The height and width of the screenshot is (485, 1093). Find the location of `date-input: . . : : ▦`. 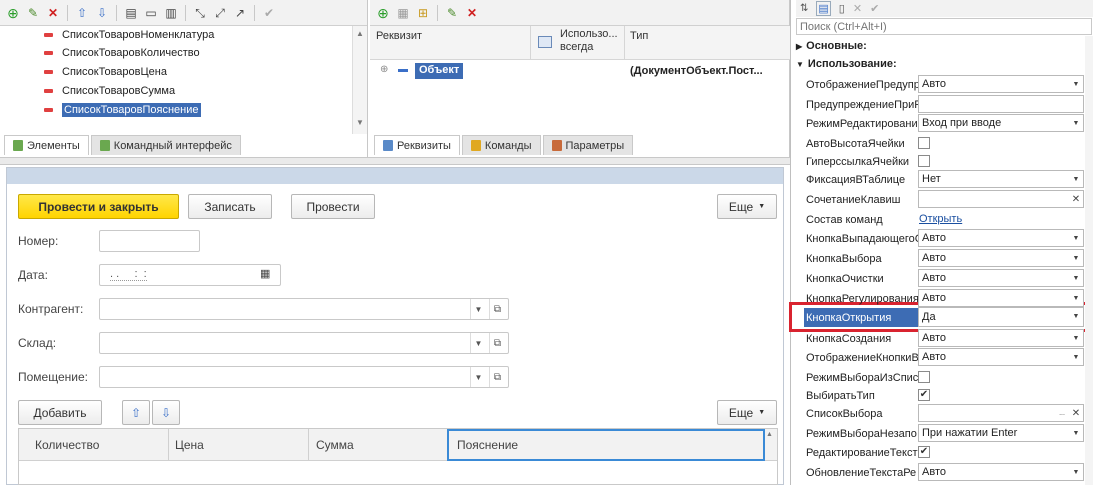

date-input: . . : : ▦ is located at coordinates (190, 275).